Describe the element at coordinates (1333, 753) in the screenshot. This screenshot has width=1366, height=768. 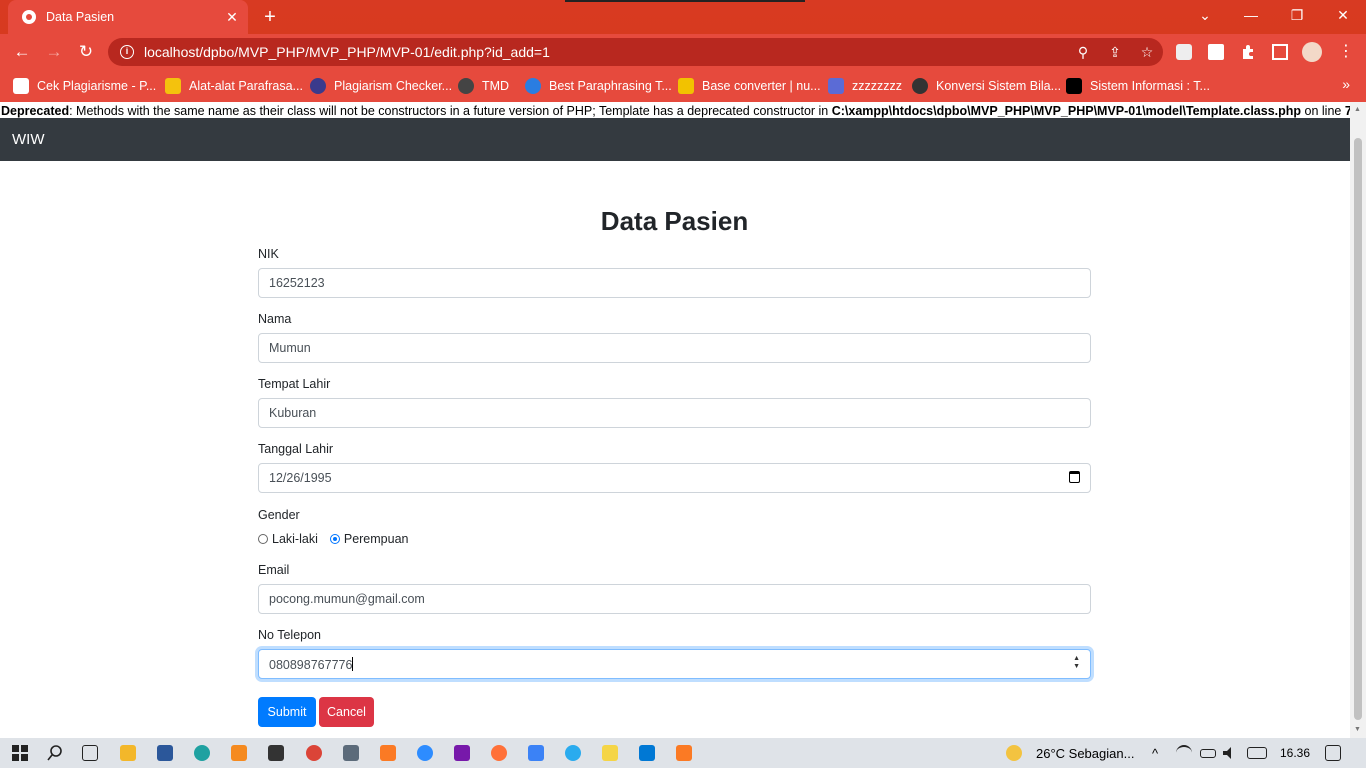
I see `notification-icon` at that location.